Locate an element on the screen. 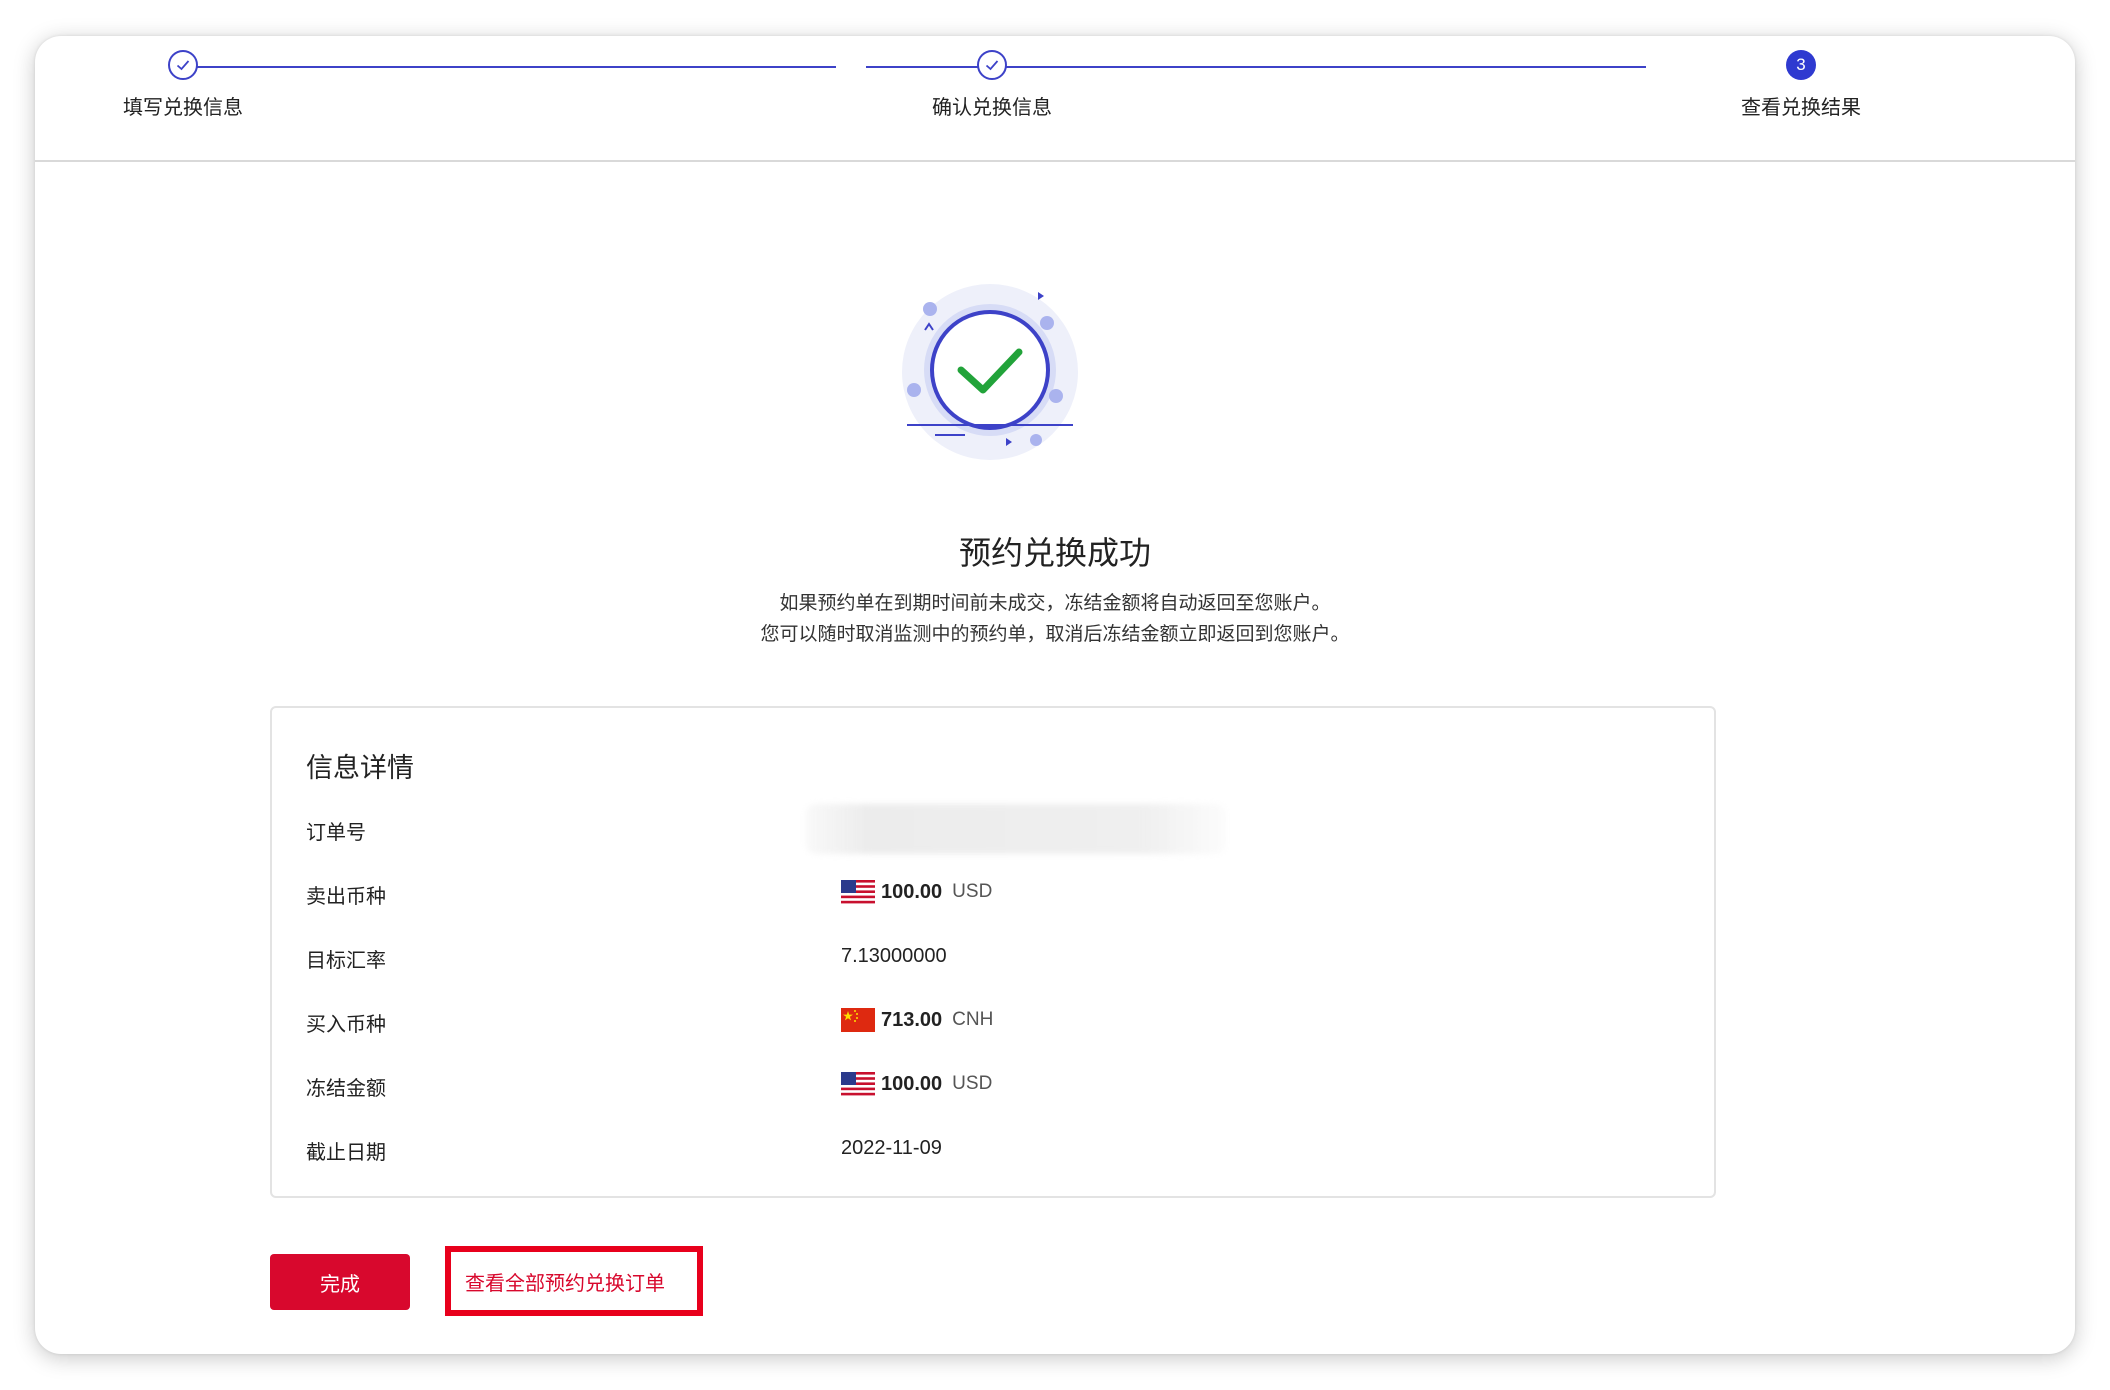 Image resolution: width=2110 pixels, height=1390 pixels. target-rate-label: 目标汇率 is located at coordinates (346, 961).